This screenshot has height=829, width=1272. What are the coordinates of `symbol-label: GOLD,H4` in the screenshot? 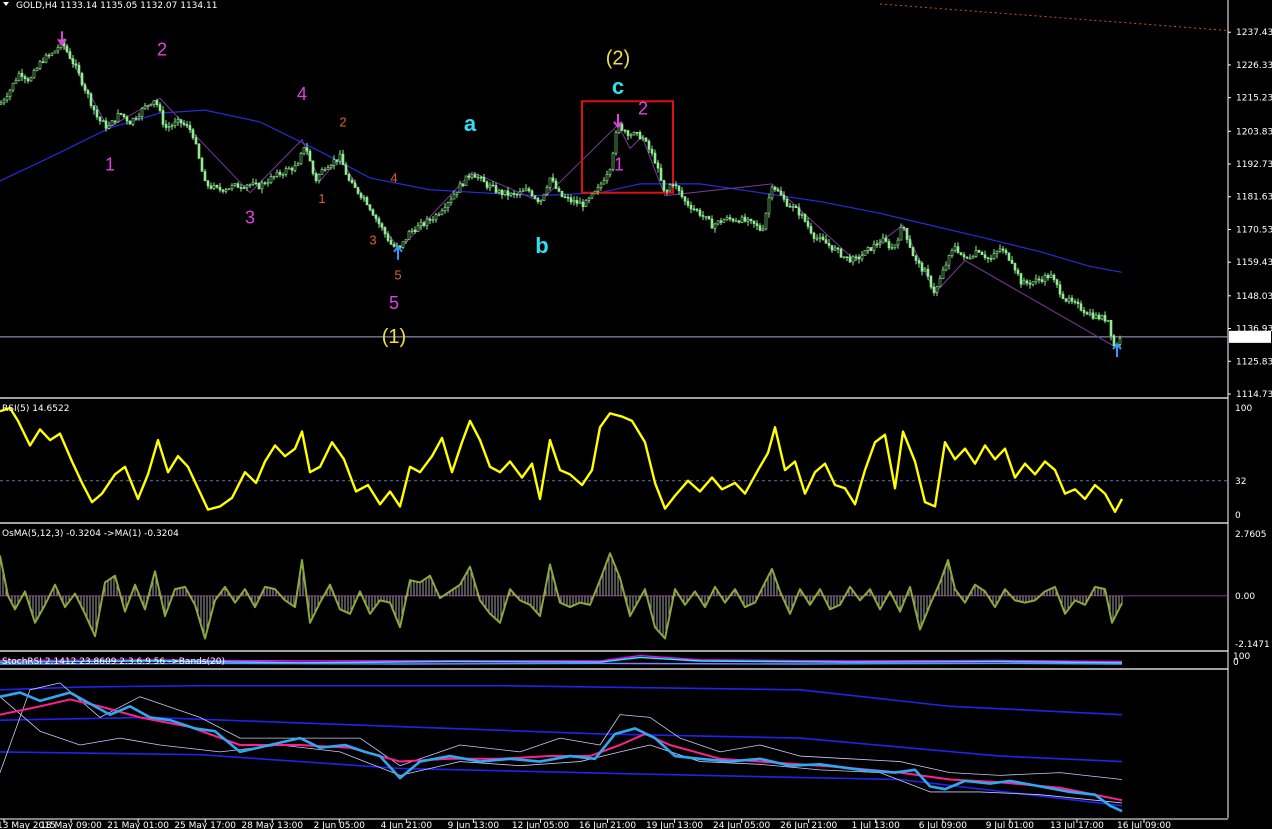 It's located at (37, 6).